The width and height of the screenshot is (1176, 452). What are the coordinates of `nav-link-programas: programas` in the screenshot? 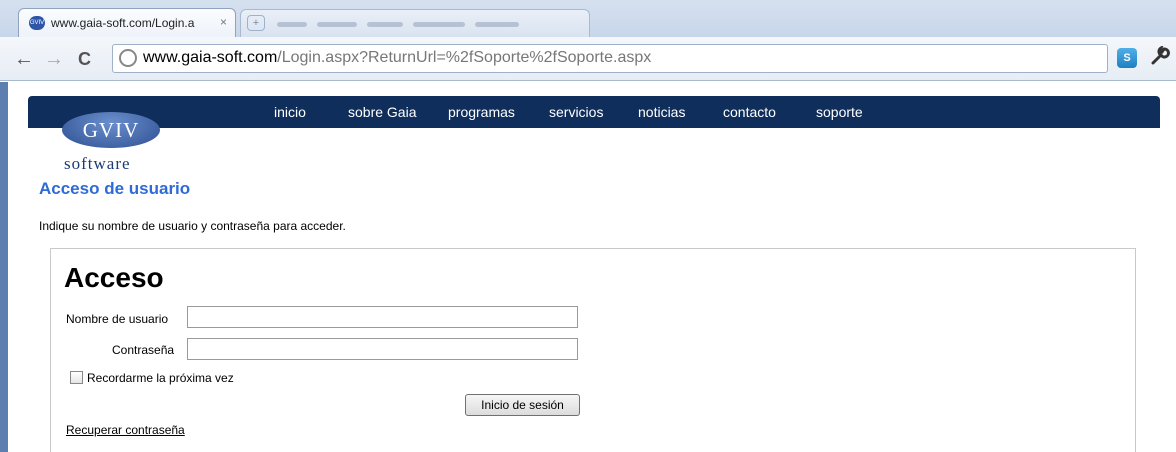 It's located at (481, 112).